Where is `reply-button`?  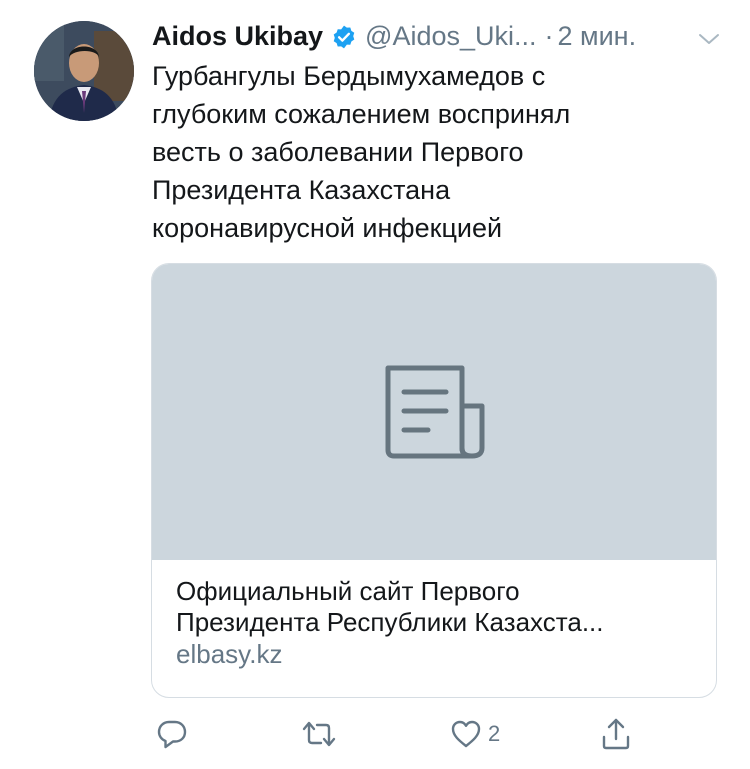
reply-button is located at coordinates (172, 734).